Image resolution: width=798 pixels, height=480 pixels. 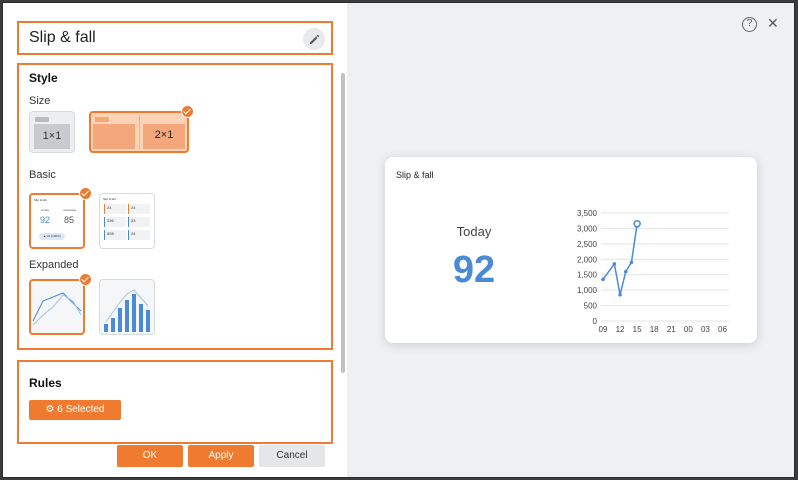 I want to click on help-icon: ?, so click(x=749, y=24).